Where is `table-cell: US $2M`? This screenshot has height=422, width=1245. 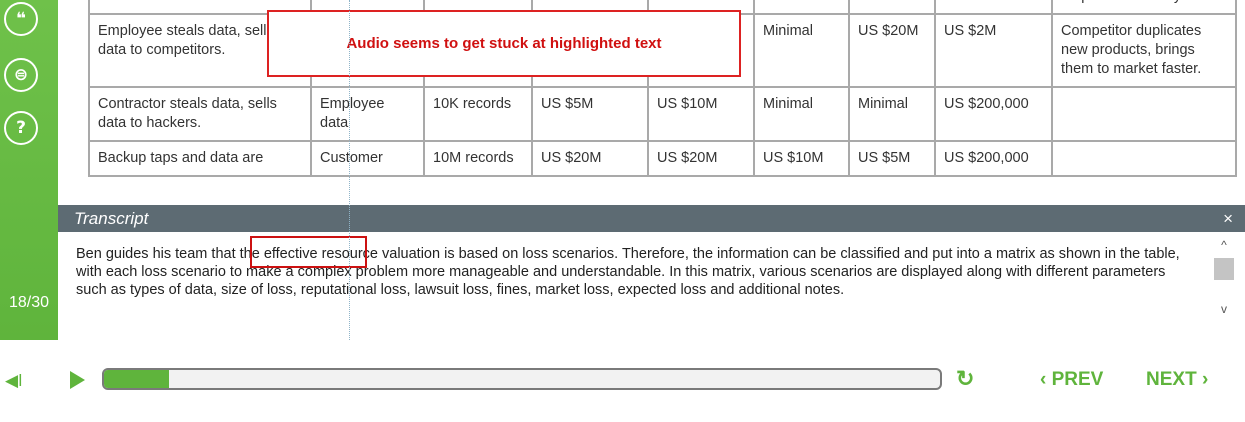
table-cell: US $2M is located at coordinates (993, 50).